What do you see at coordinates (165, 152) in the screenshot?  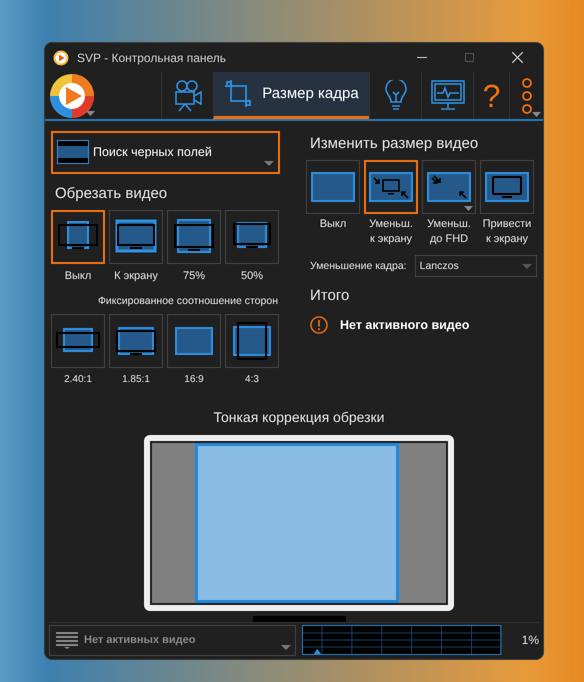 I see `letterbox-detection-dropdown: Поиск черных полей` at bounding box center [165, 152].